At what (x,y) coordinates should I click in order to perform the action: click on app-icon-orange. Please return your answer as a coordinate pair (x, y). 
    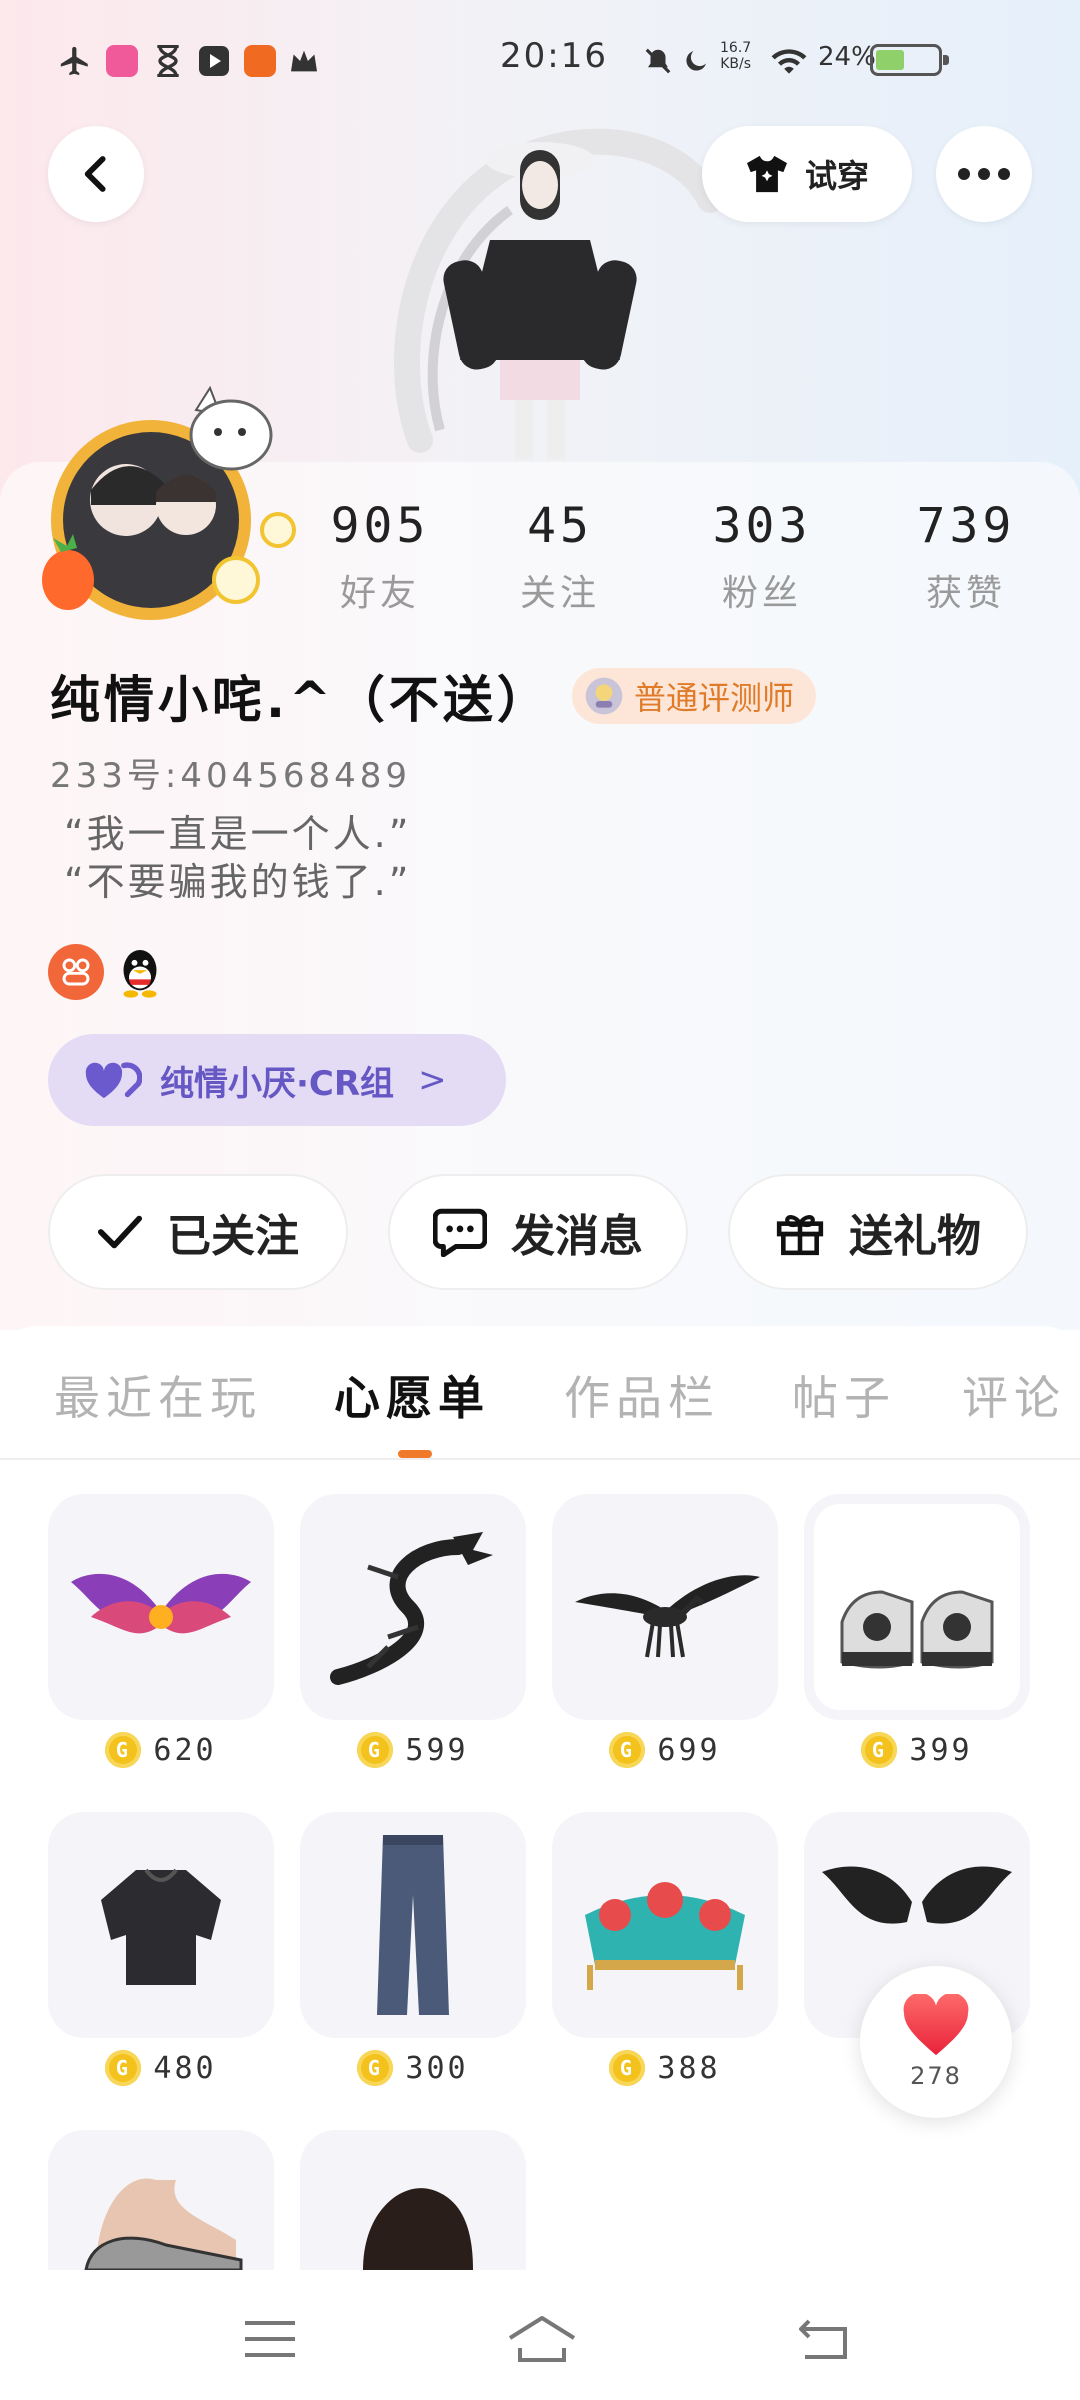
    Looking at the image, I should click on (260, 61).